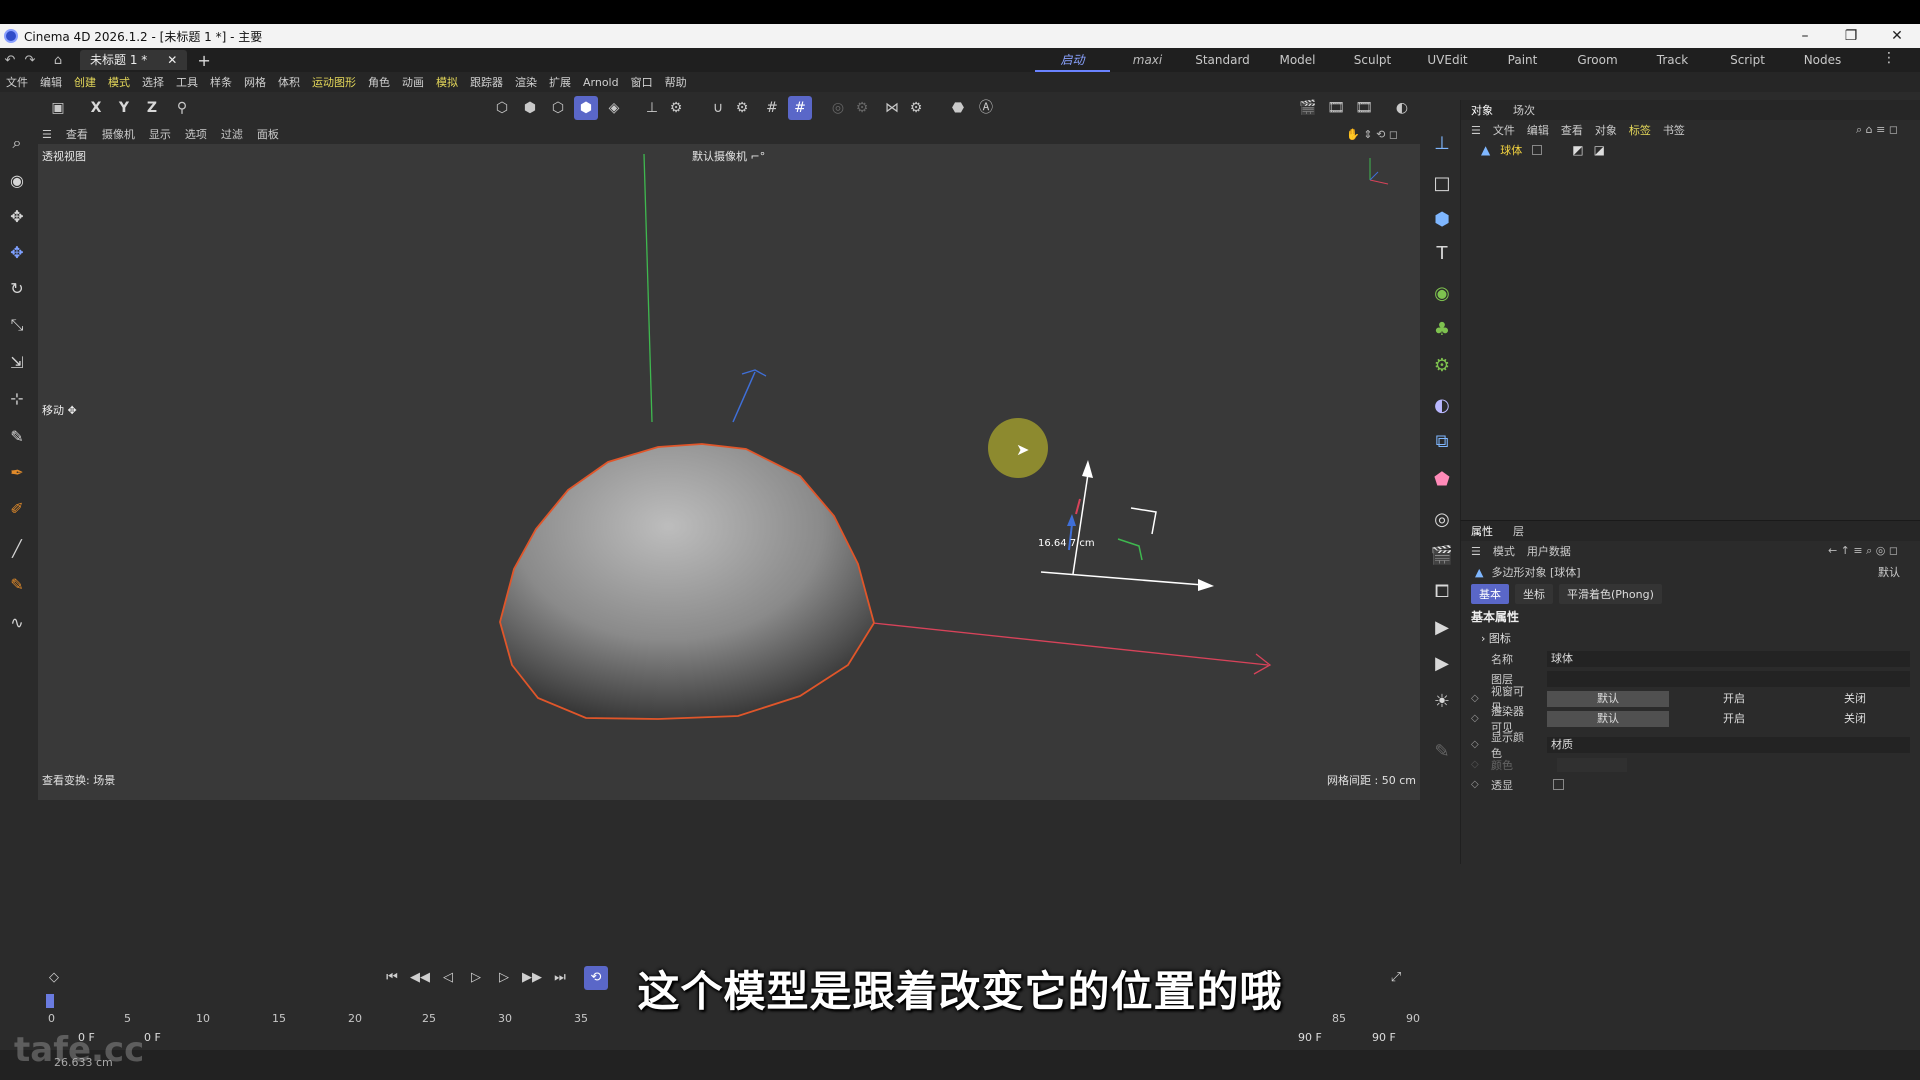 This screenshot has width=1920, height=1080. I want to click on menu-create: 创建, so click(85, 82).